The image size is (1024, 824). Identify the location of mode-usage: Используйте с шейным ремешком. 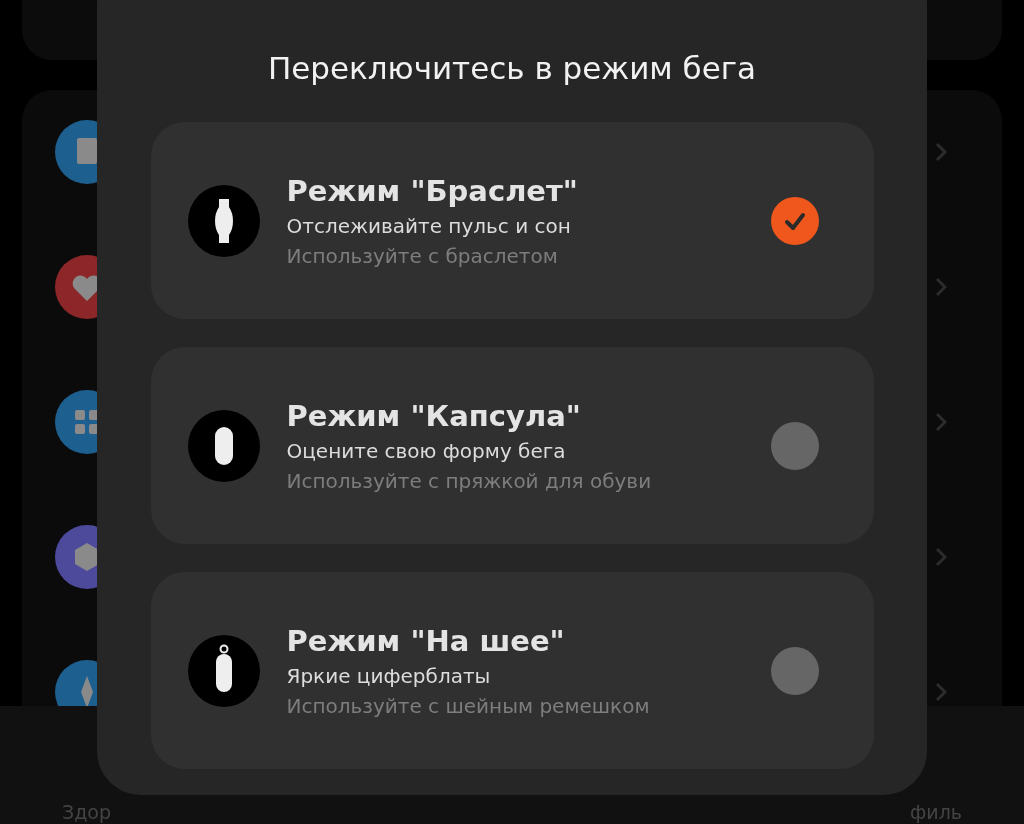
(468, 705).